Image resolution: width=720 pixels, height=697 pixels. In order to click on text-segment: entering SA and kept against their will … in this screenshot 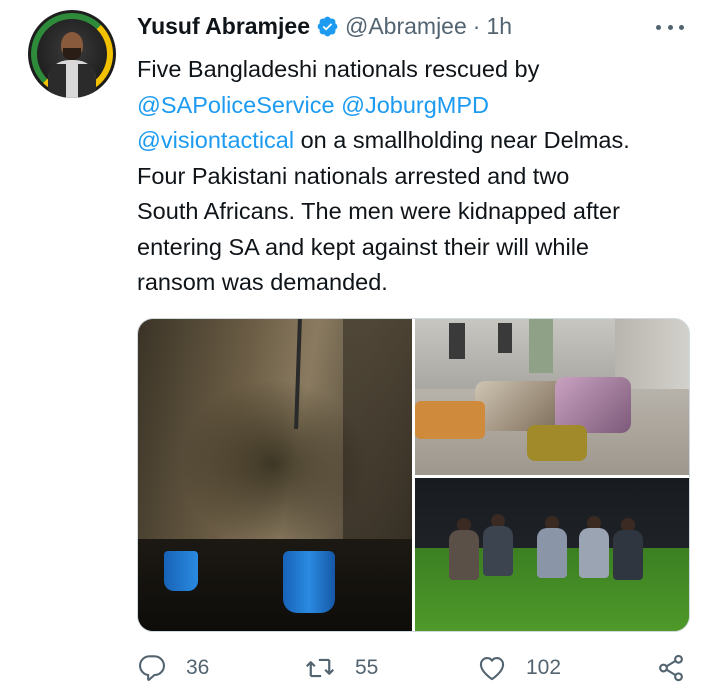, I will do `click(363, 246)`.